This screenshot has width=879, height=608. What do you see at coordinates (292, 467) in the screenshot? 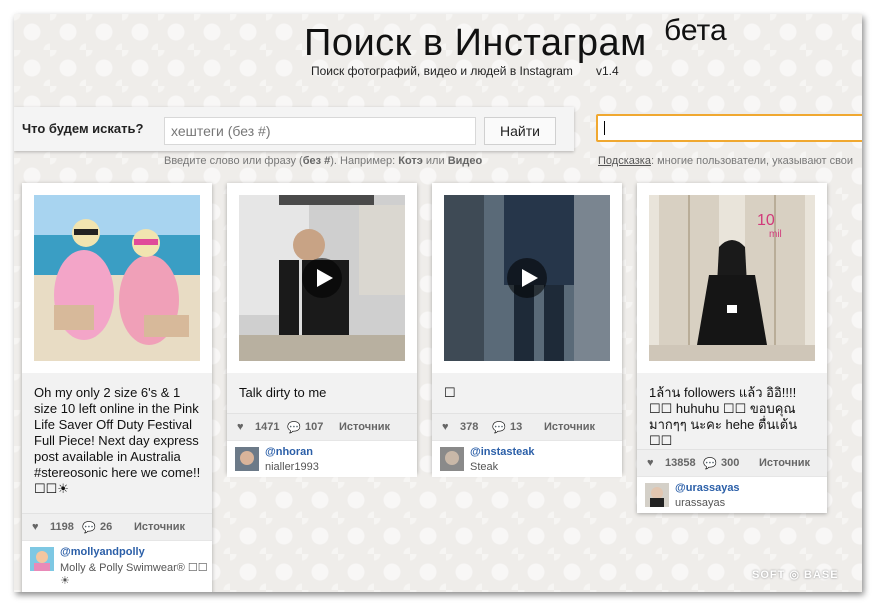
I see `author-name: nialler1993` at bounding box center [292, 467].